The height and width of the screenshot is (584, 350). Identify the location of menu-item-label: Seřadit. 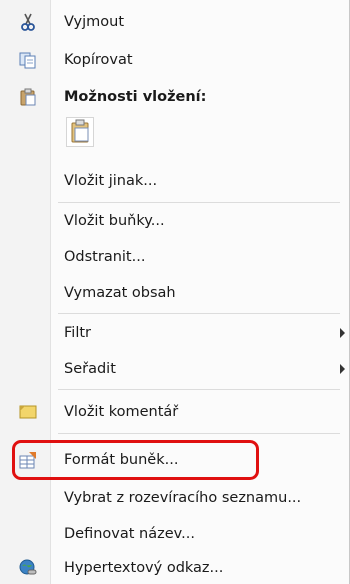
(90, 369).